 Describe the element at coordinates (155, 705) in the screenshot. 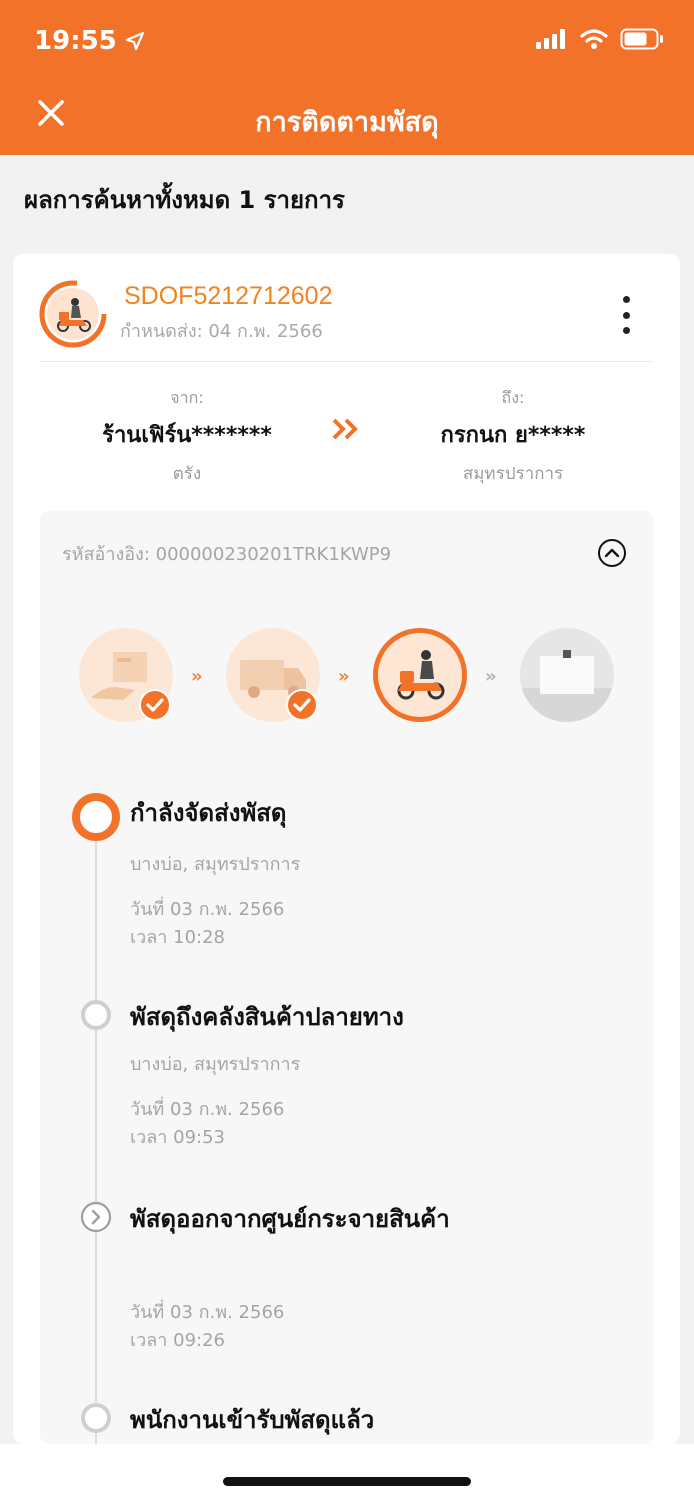

I see `step-picked-up-check-icon` at that location.